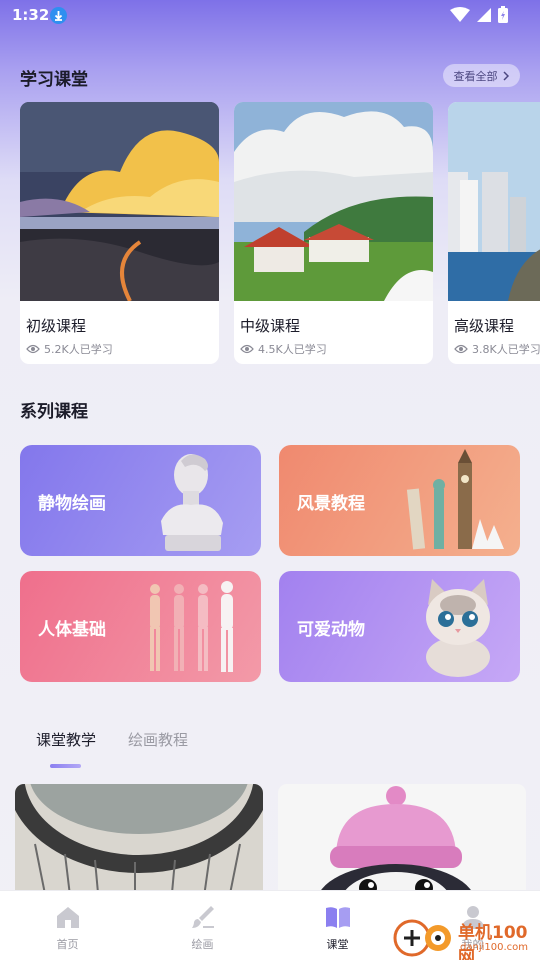 The height and width of the screenshot is (960, 540). What do you see at coordinates (119, 201) in the screenshot?
I see `course-image-beginner` at bounding box center [119, 201].